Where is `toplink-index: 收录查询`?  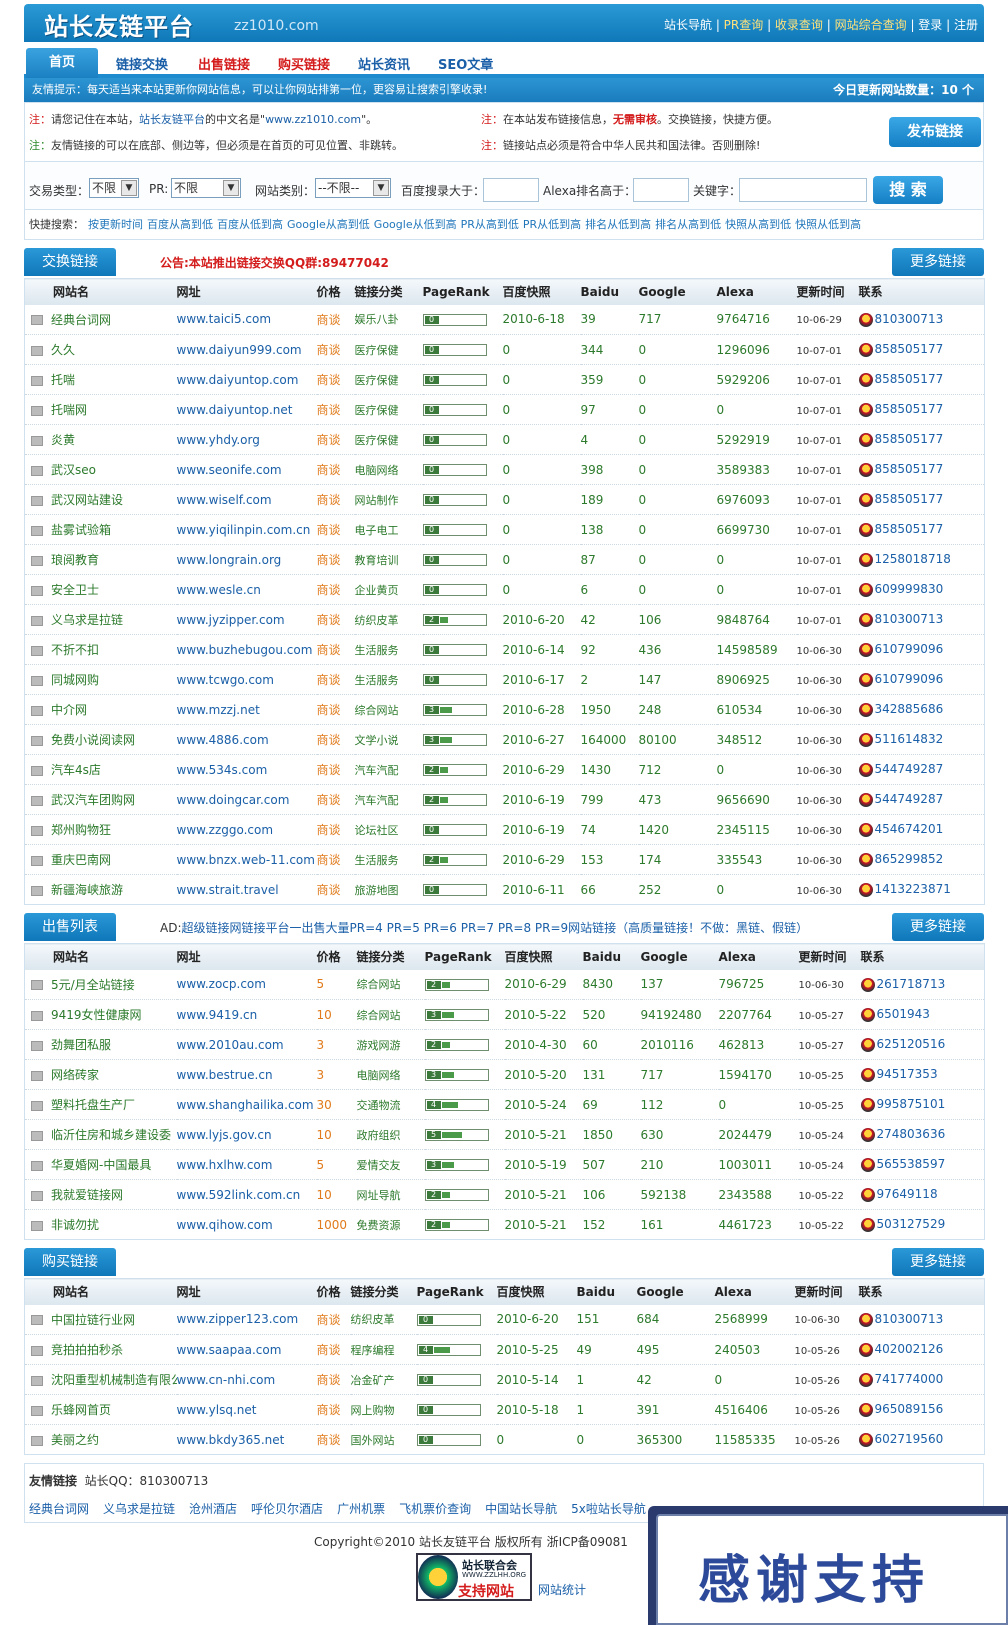 toplink-index: 收录查询 is located at coordinates (799, 25).